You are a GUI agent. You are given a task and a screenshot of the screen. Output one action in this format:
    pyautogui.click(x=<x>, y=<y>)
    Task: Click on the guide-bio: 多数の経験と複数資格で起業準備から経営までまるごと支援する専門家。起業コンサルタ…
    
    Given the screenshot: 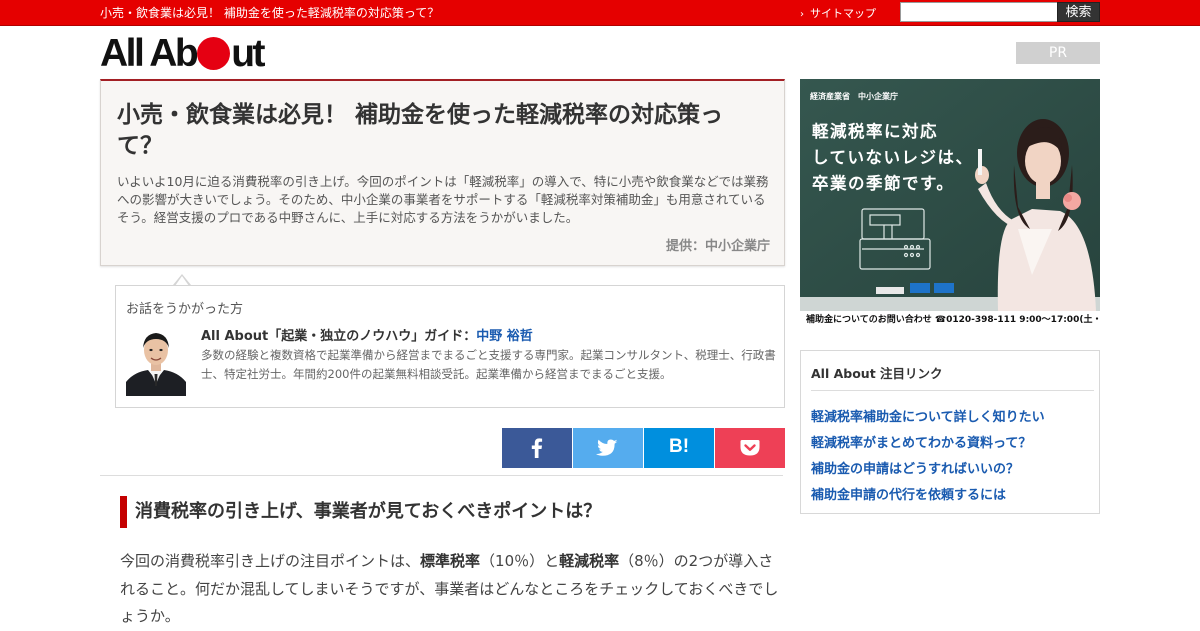 What is the action you would take?
    pyautogui.click(x=488, y=364)
    